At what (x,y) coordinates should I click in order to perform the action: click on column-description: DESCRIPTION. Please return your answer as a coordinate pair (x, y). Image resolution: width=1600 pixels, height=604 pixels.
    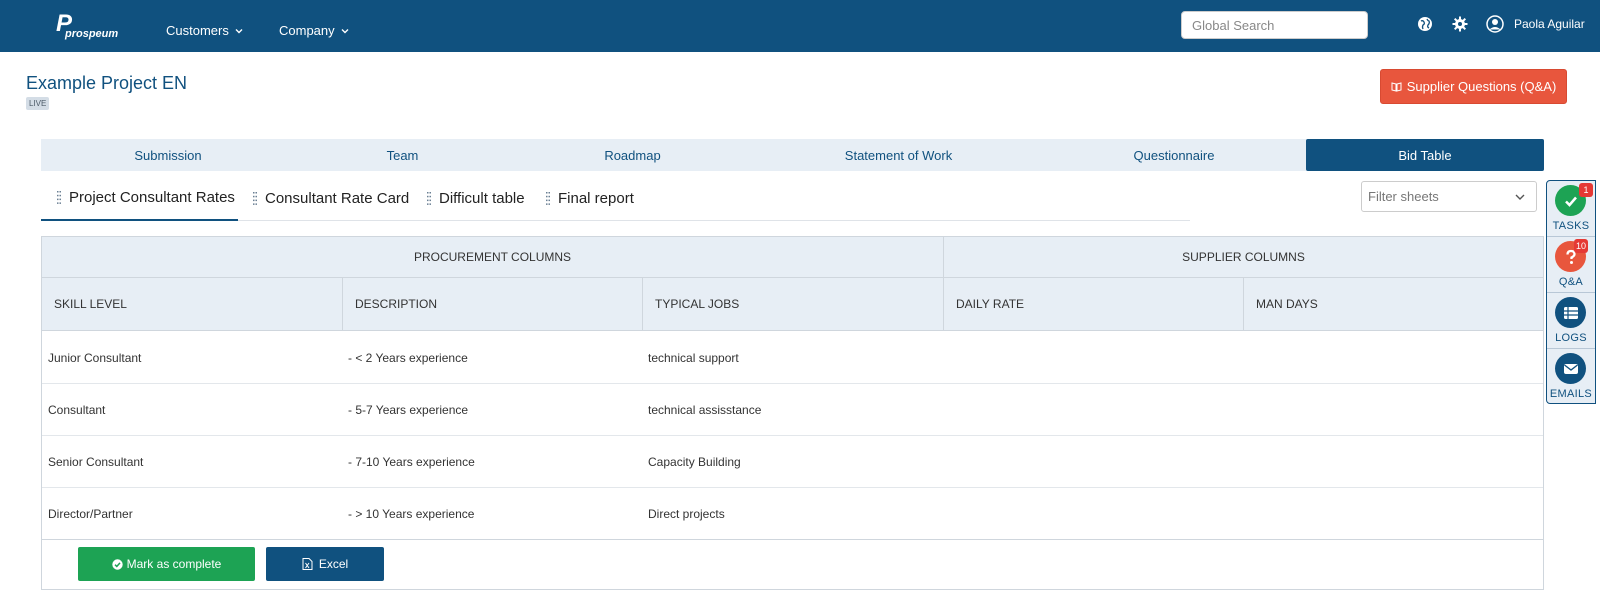
    Looking at the image, I should click on (492, 304).